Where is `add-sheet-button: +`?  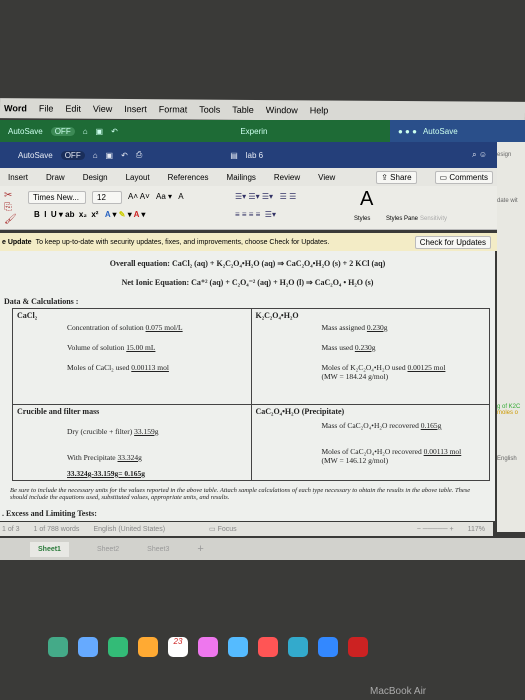 add-sheet-button: + is located at coordinates (200, 549).